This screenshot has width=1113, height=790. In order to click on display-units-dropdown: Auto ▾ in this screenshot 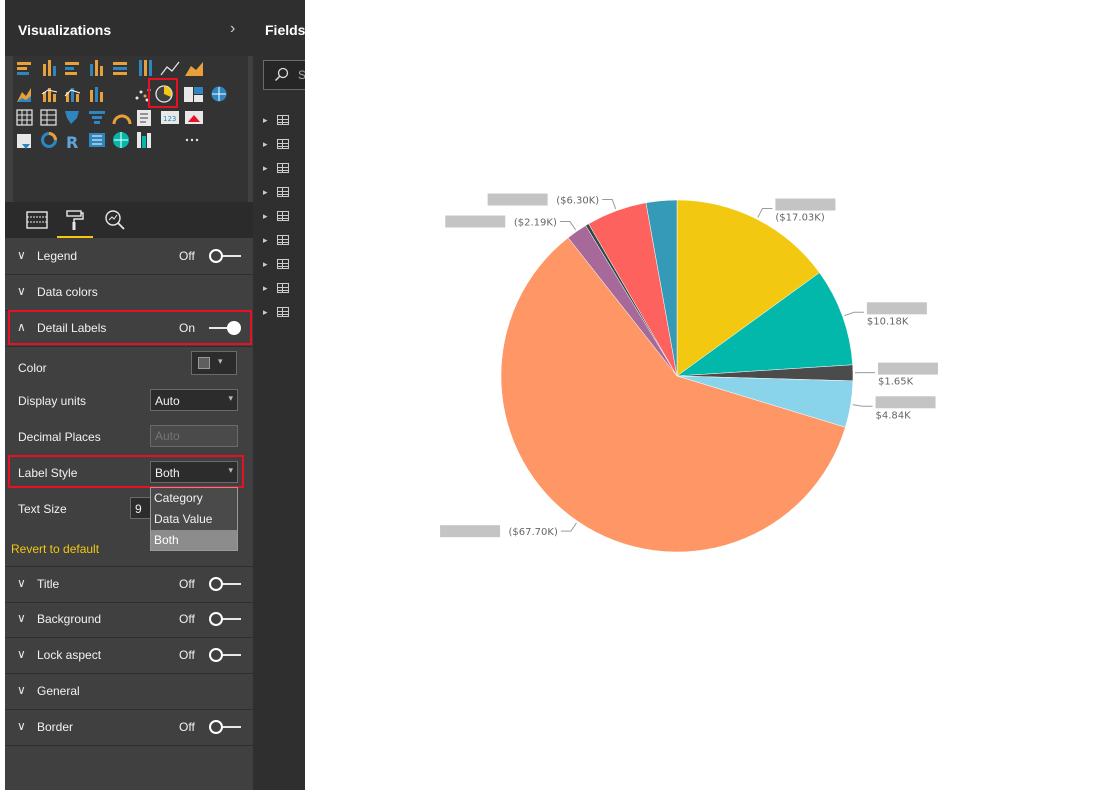, I will do `click(194, 400)`.